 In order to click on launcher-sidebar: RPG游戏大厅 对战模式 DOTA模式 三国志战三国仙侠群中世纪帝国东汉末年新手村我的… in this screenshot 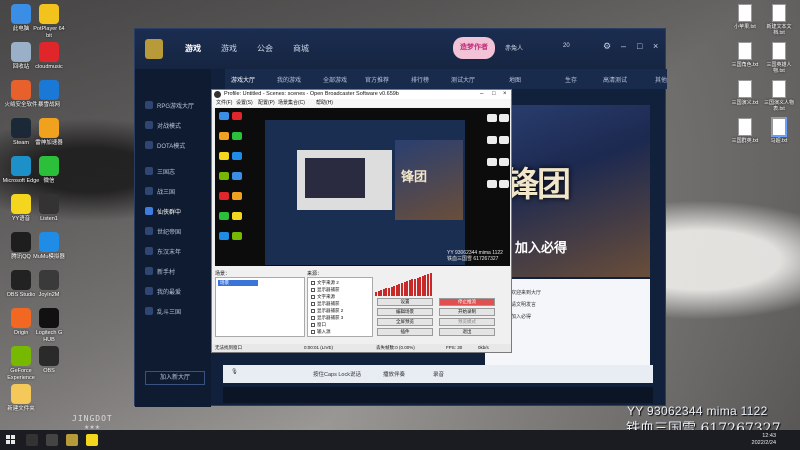, I will do `click(173, 238)`.